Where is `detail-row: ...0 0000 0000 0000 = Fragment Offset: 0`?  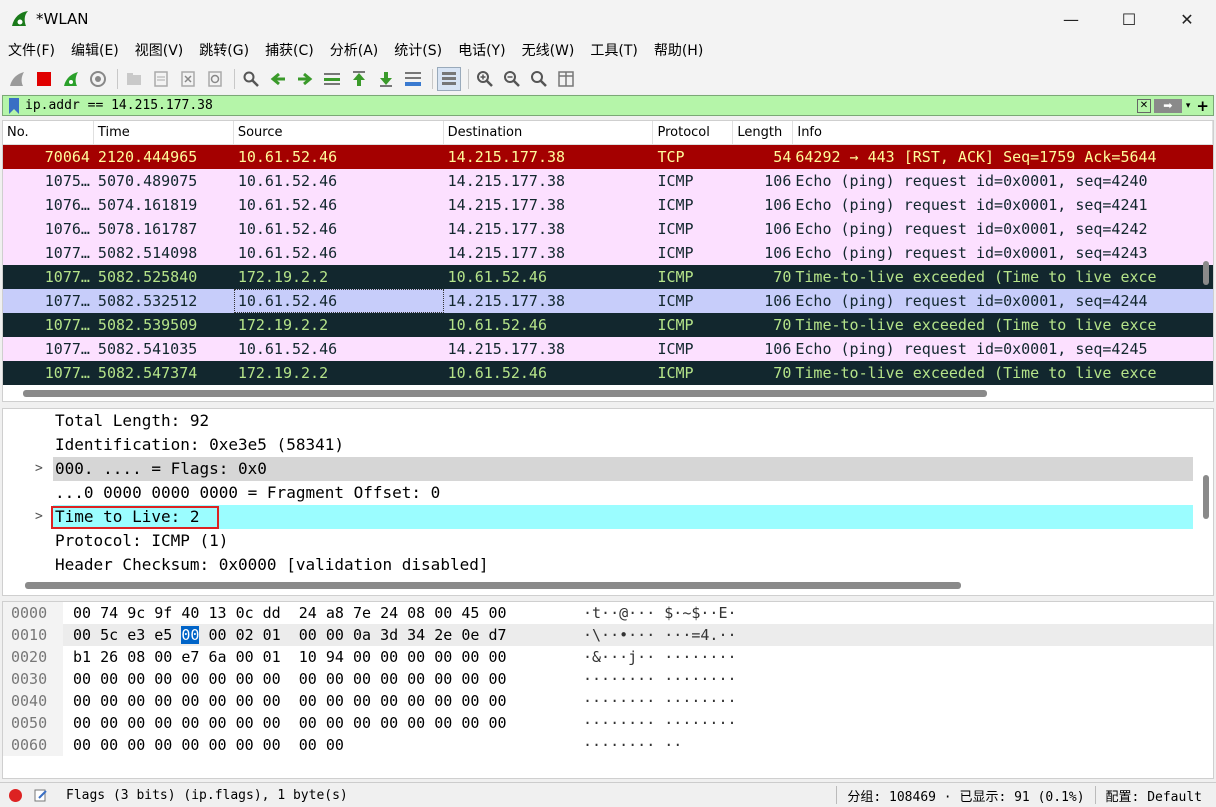 detail-row: ...0 0000 0000 0000 = Fragment Offset: 0 is located at coordinates (608, 493).